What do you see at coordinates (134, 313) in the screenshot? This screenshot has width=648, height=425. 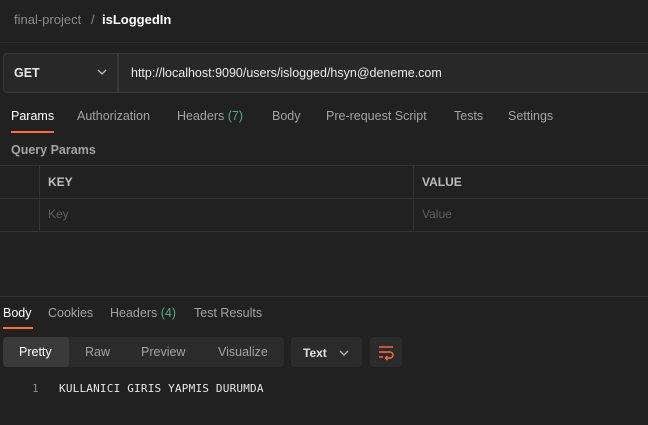 I see `response-tab-headers-label: Headers` at bounding box center [134, 313].